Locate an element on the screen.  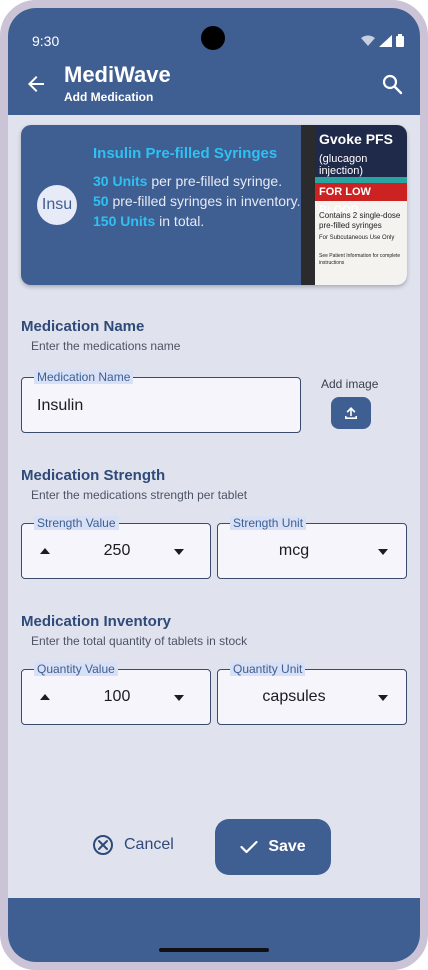
total-value: 150 Units is located at coordinates (124, 221).